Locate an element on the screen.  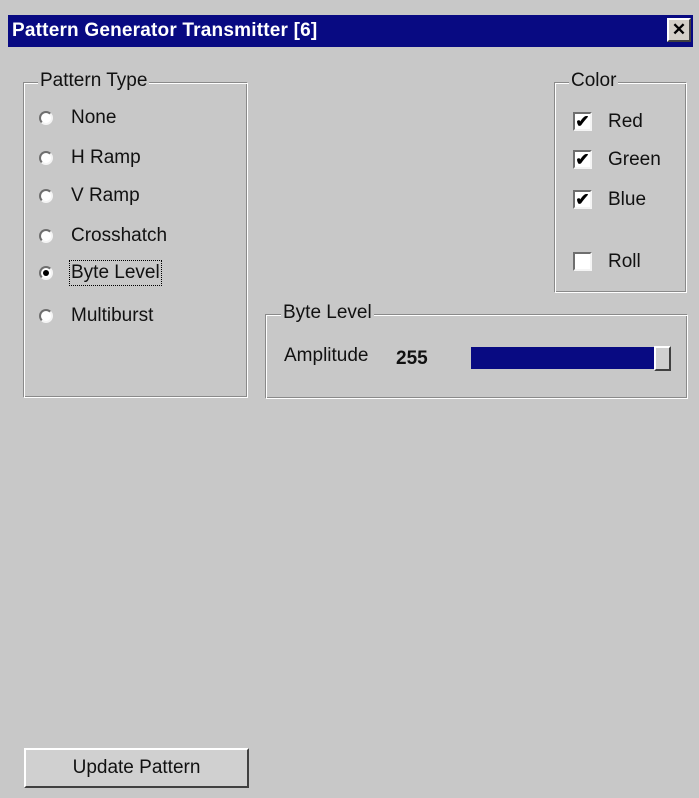
radio-label: Multiburst is located at coordinates (112, 315).